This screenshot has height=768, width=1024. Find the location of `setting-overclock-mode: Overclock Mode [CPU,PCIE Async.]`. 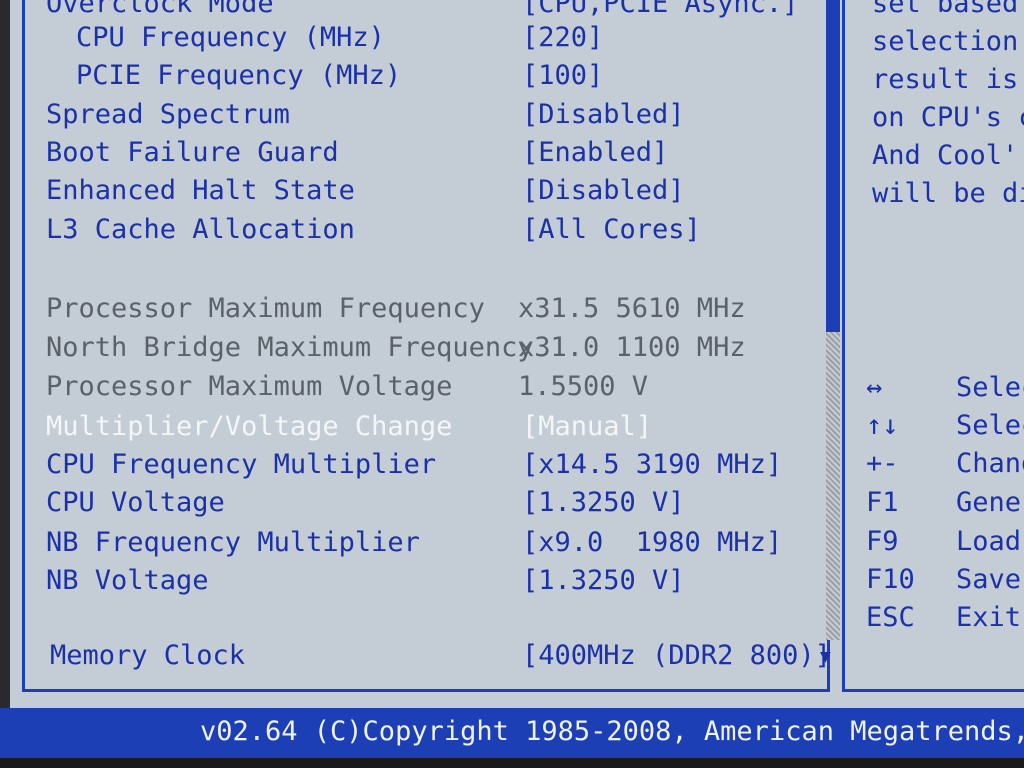

setting-overclock-mode: Overclock Mode [CPU,PCIE Async.] is located at coordinates (436, 11).